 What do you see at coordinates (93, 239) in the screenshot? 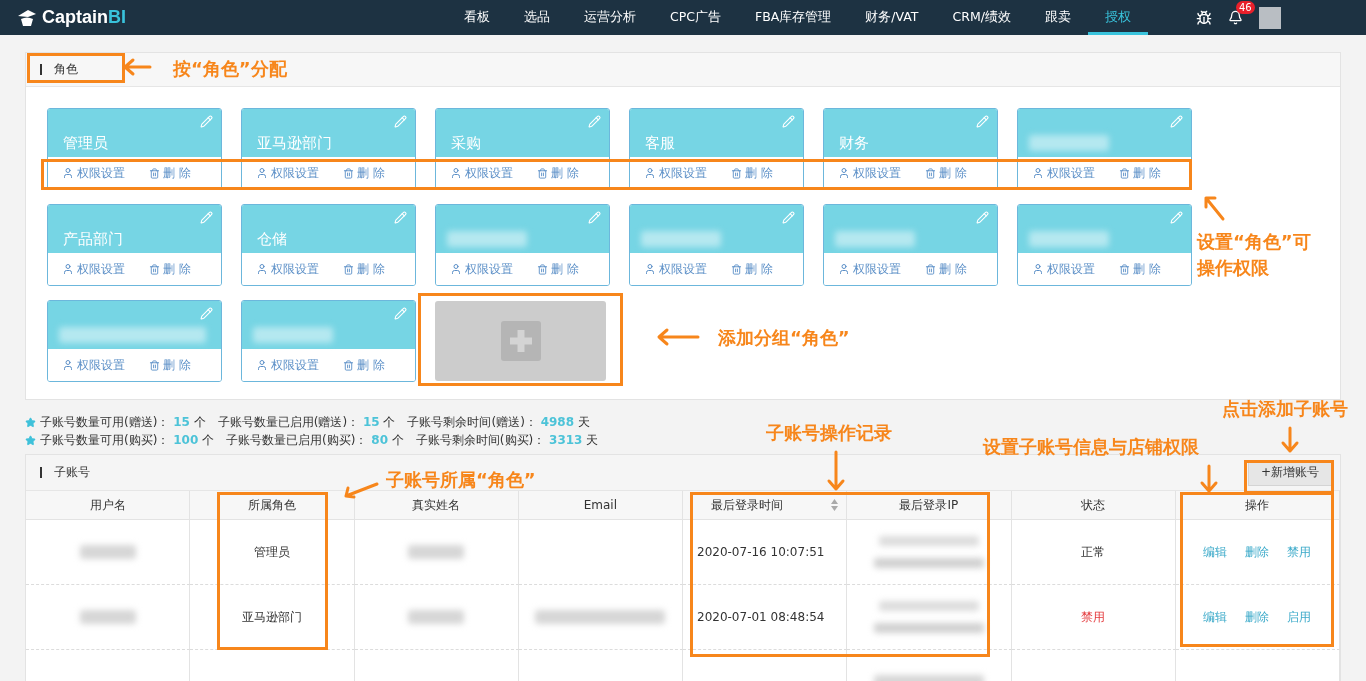
I see `role-name: 产品部门` at bounding box center [93, 239].